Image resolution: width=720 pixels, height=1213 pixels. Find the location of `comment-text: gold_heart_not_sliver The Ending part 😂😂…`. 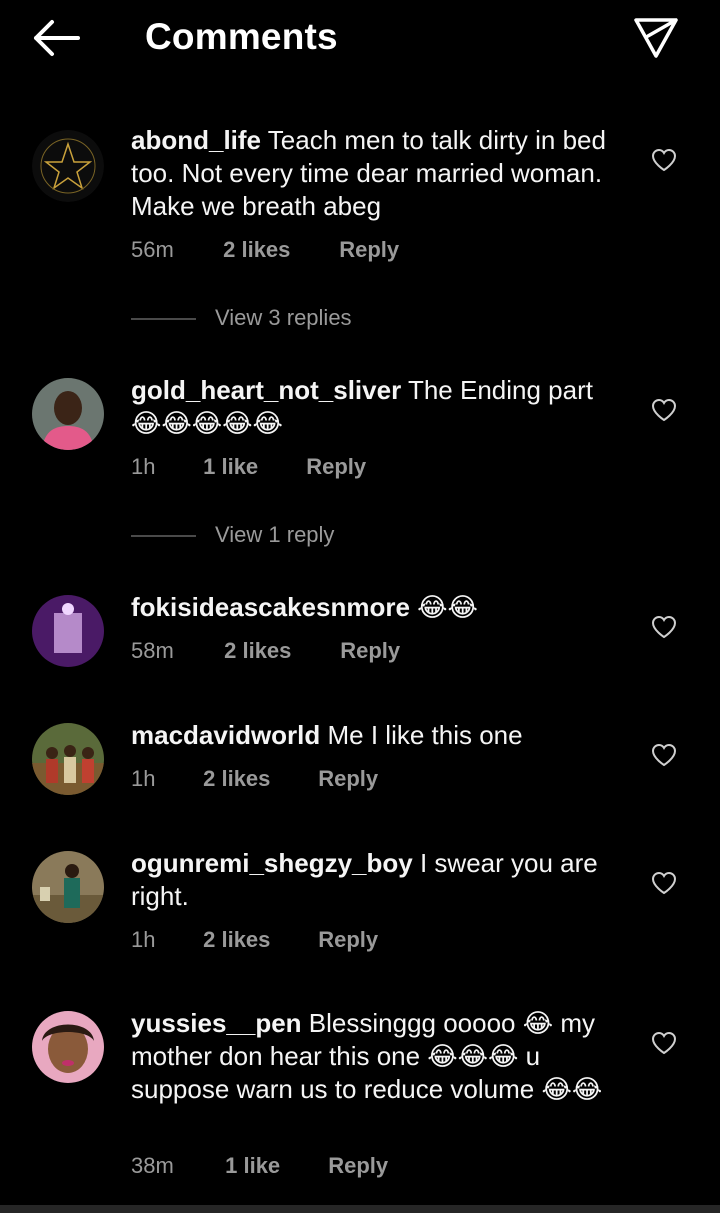

comment-text: gold_heart_not_sliver The Ending part 😂😂… is located at coordinates (376, 407).